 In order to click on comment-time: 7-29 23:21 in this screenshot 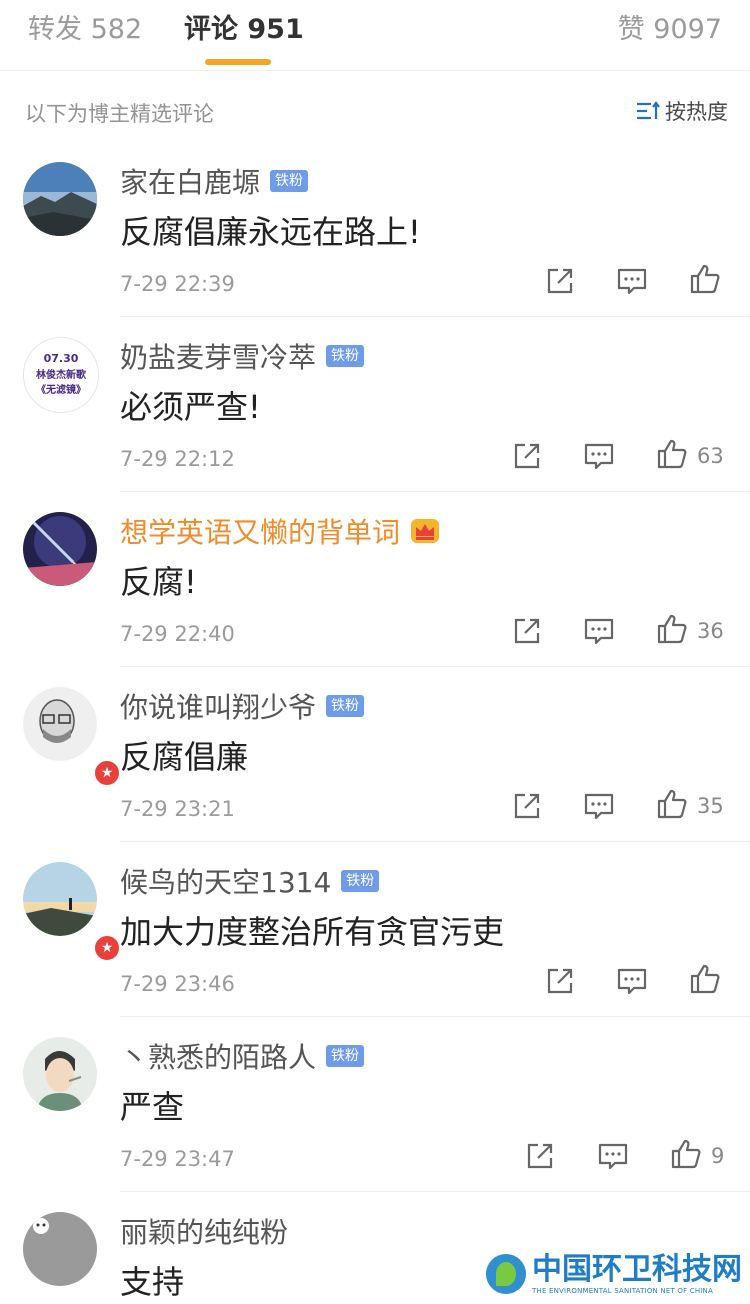, I will do `click(177, 809)`.